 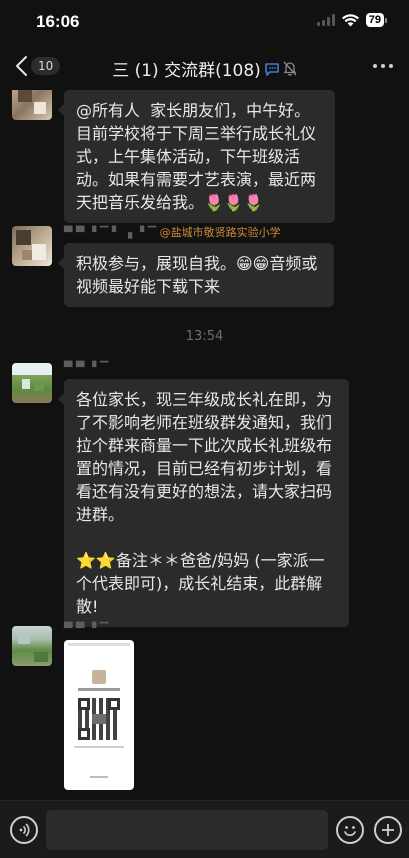 I want to click on message-text-input, so click(x=187, y=830).